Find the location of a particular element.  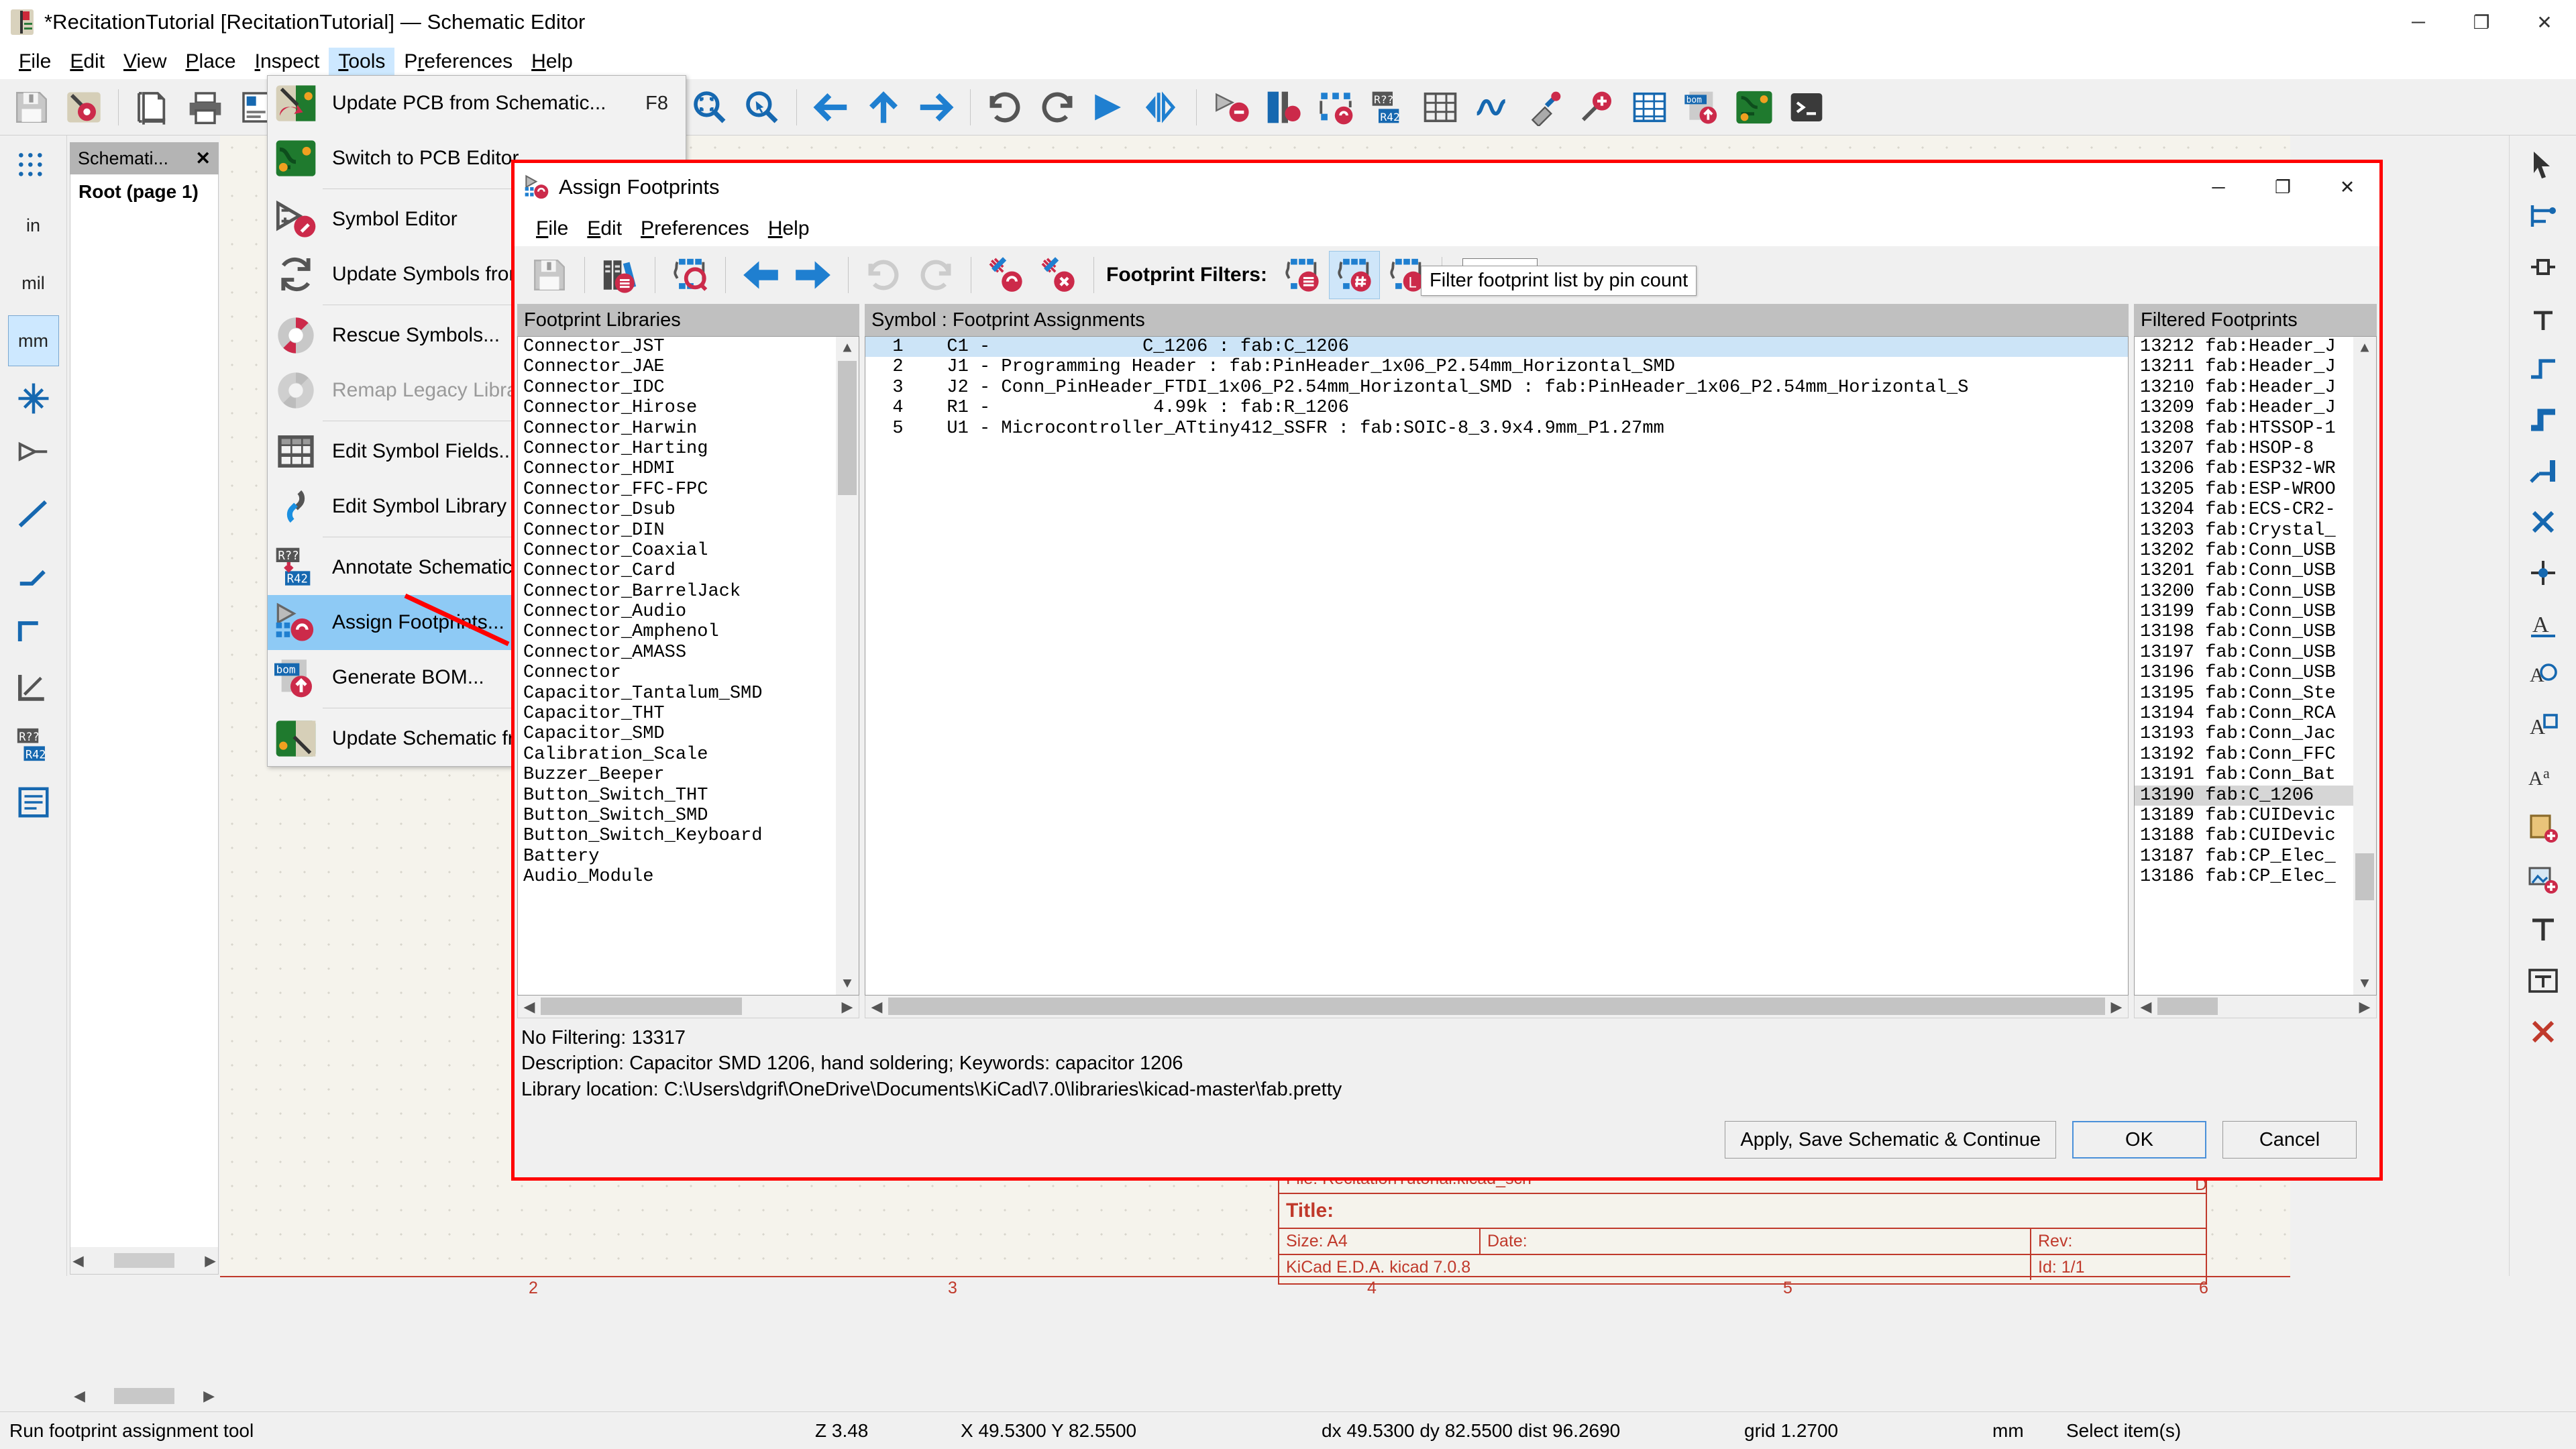

scripting-console-icon is located at coordinates (1806, 107).